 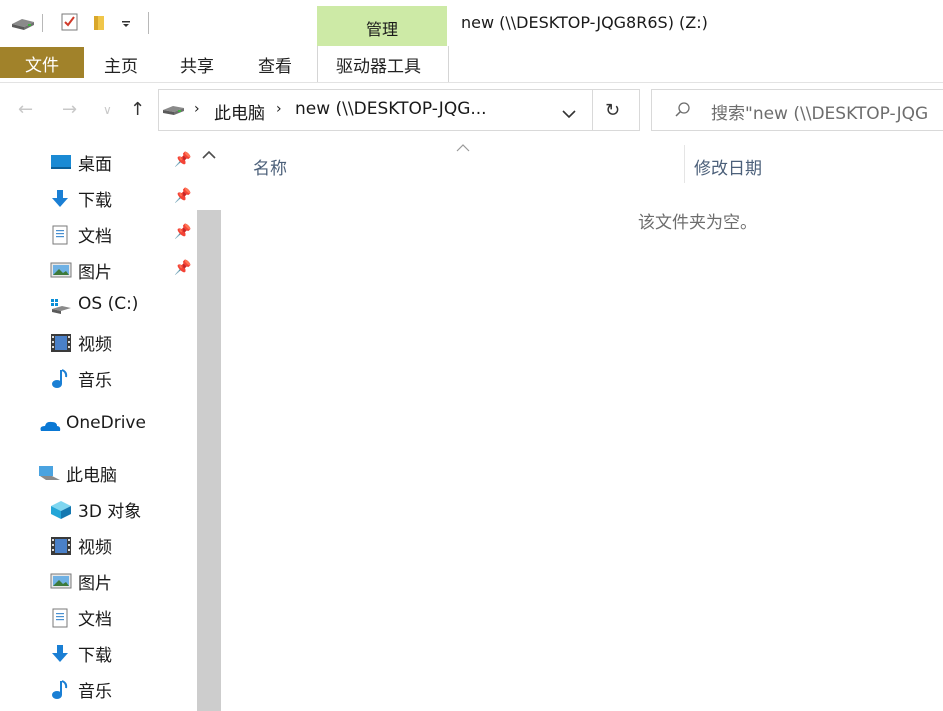 I want to click on empty-folder-message: 该文件夹为空。, so click(x=697, y=223).